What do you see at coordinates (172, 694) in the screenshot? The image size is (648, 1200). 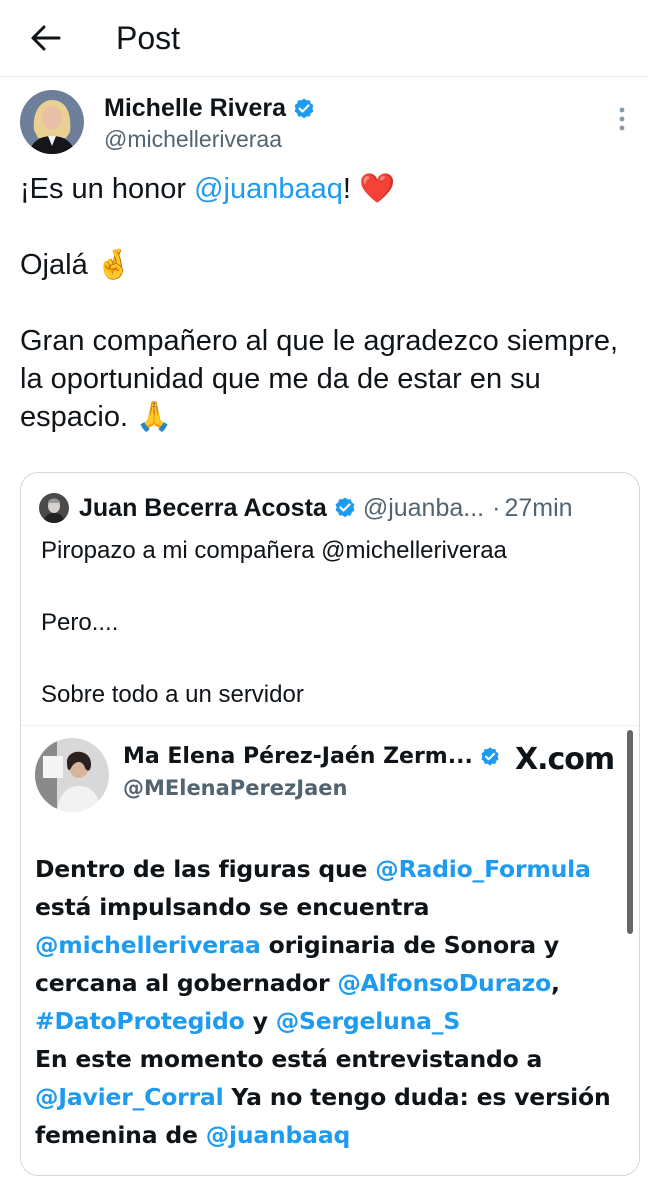 I see `quoted-line-3: Sobre todo a un servidor` at bounding box center [172, 694].